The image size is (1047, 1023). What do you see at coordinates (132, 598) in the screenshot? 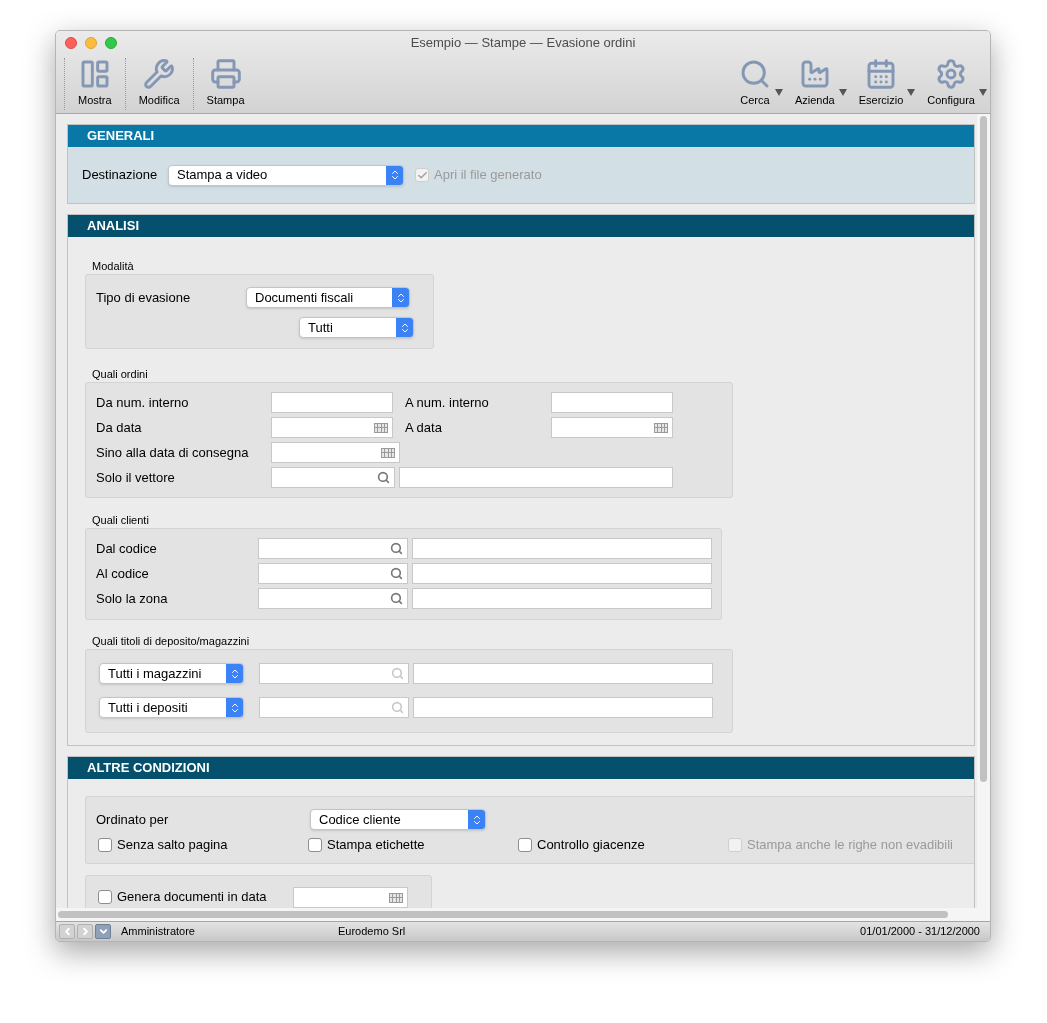
I see `field-label: Solo la zona` at bounding box center [132, 598].